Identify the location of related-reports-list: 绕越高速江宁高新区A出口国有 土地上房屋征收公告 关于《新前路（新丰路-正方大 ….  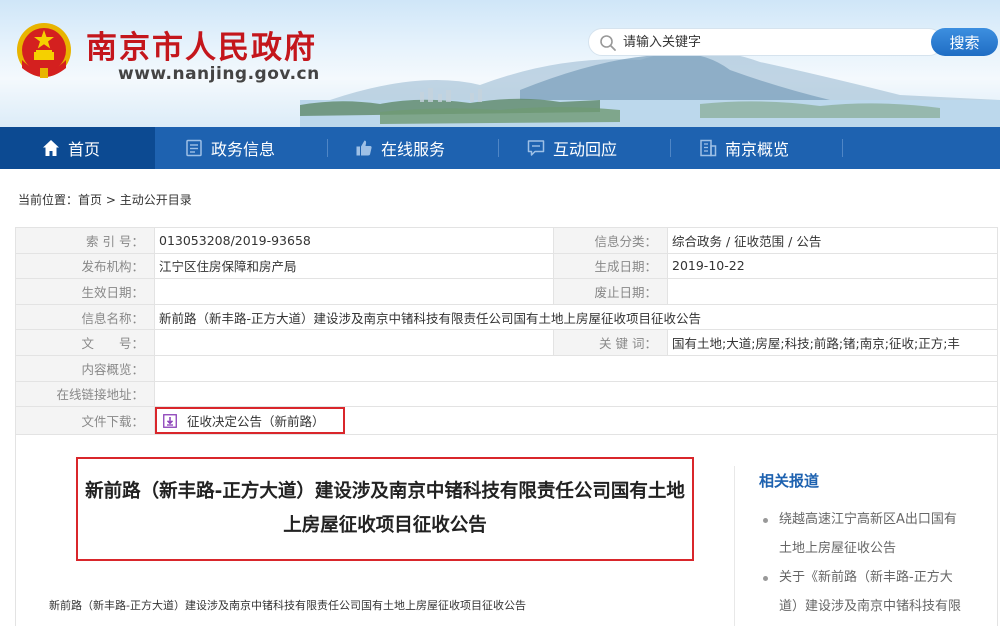
(877, 563).